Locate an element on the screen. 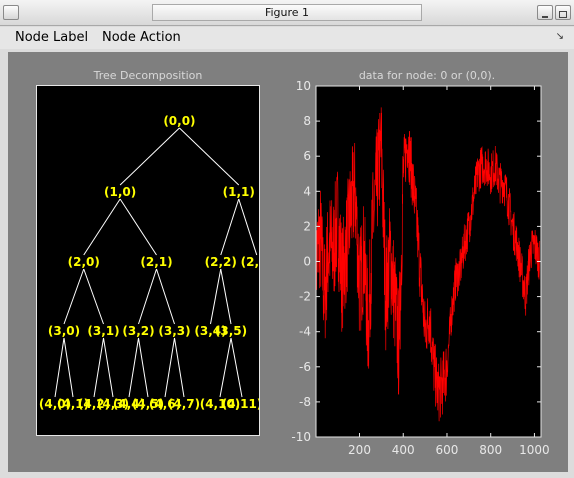  x-tick-label: 400 is located at coordinates (403, 450).